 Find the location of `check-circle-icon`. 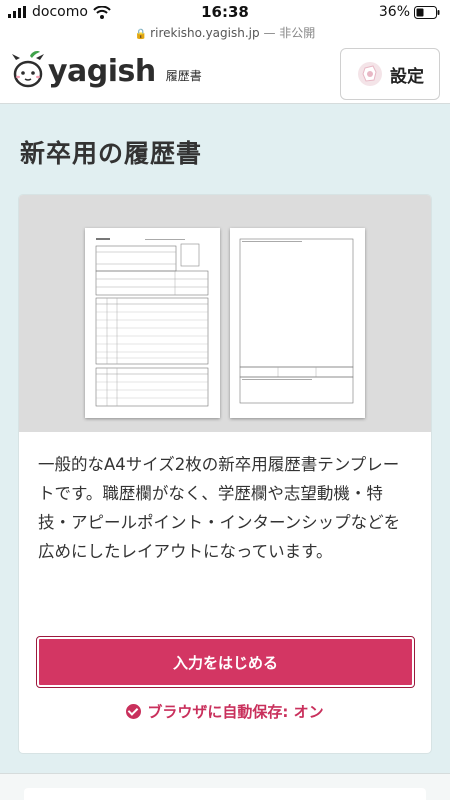

check-circle-icon is located at coordinates (134, 711).